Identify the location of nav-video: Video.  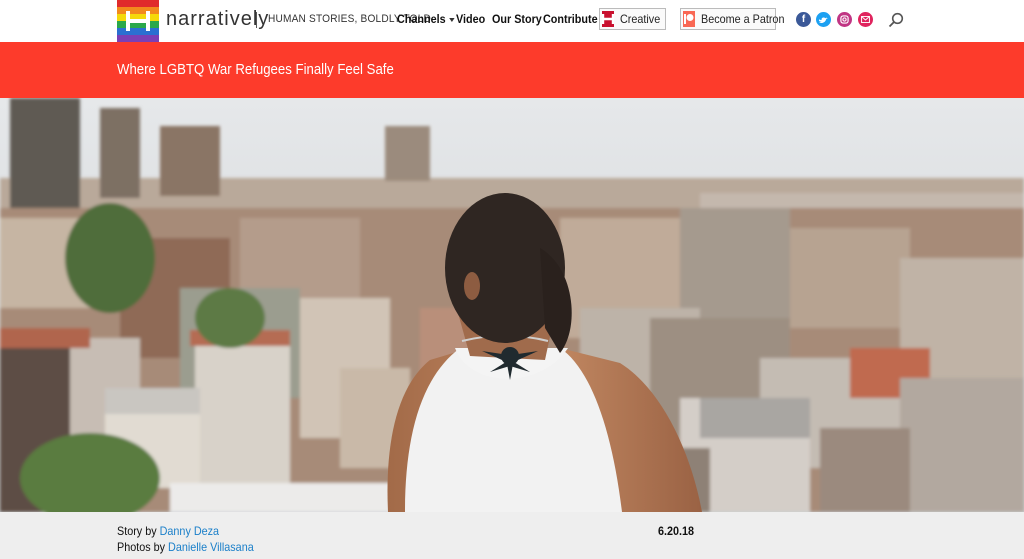
(470, 19).